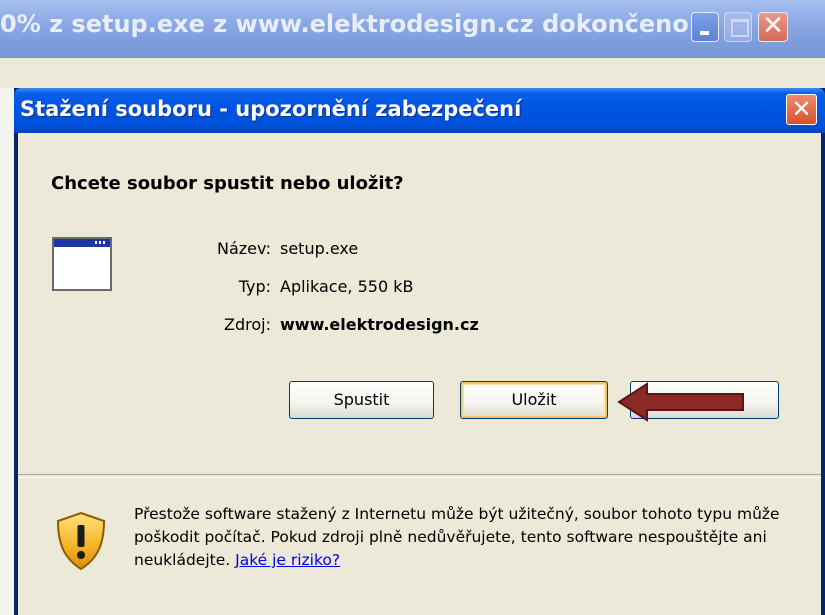  Describe the element at coordinates (81, 541) in the screenshot. I see `shield-warning-icon` at that location.